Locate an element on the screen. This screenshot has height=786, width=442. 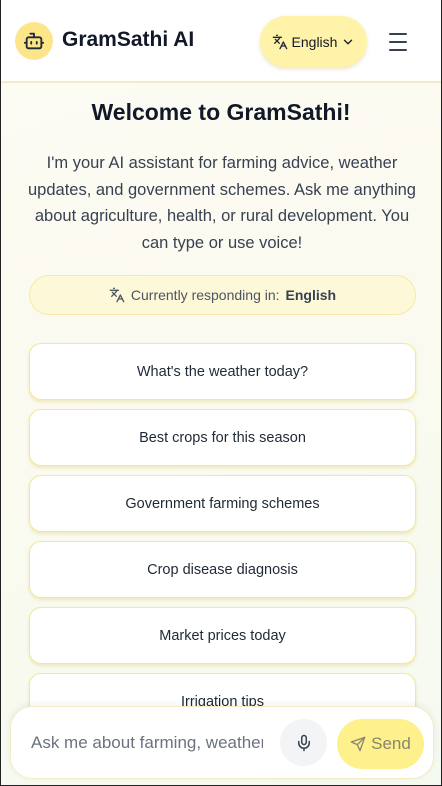
robot-icon is located at coordinates (34, 41).